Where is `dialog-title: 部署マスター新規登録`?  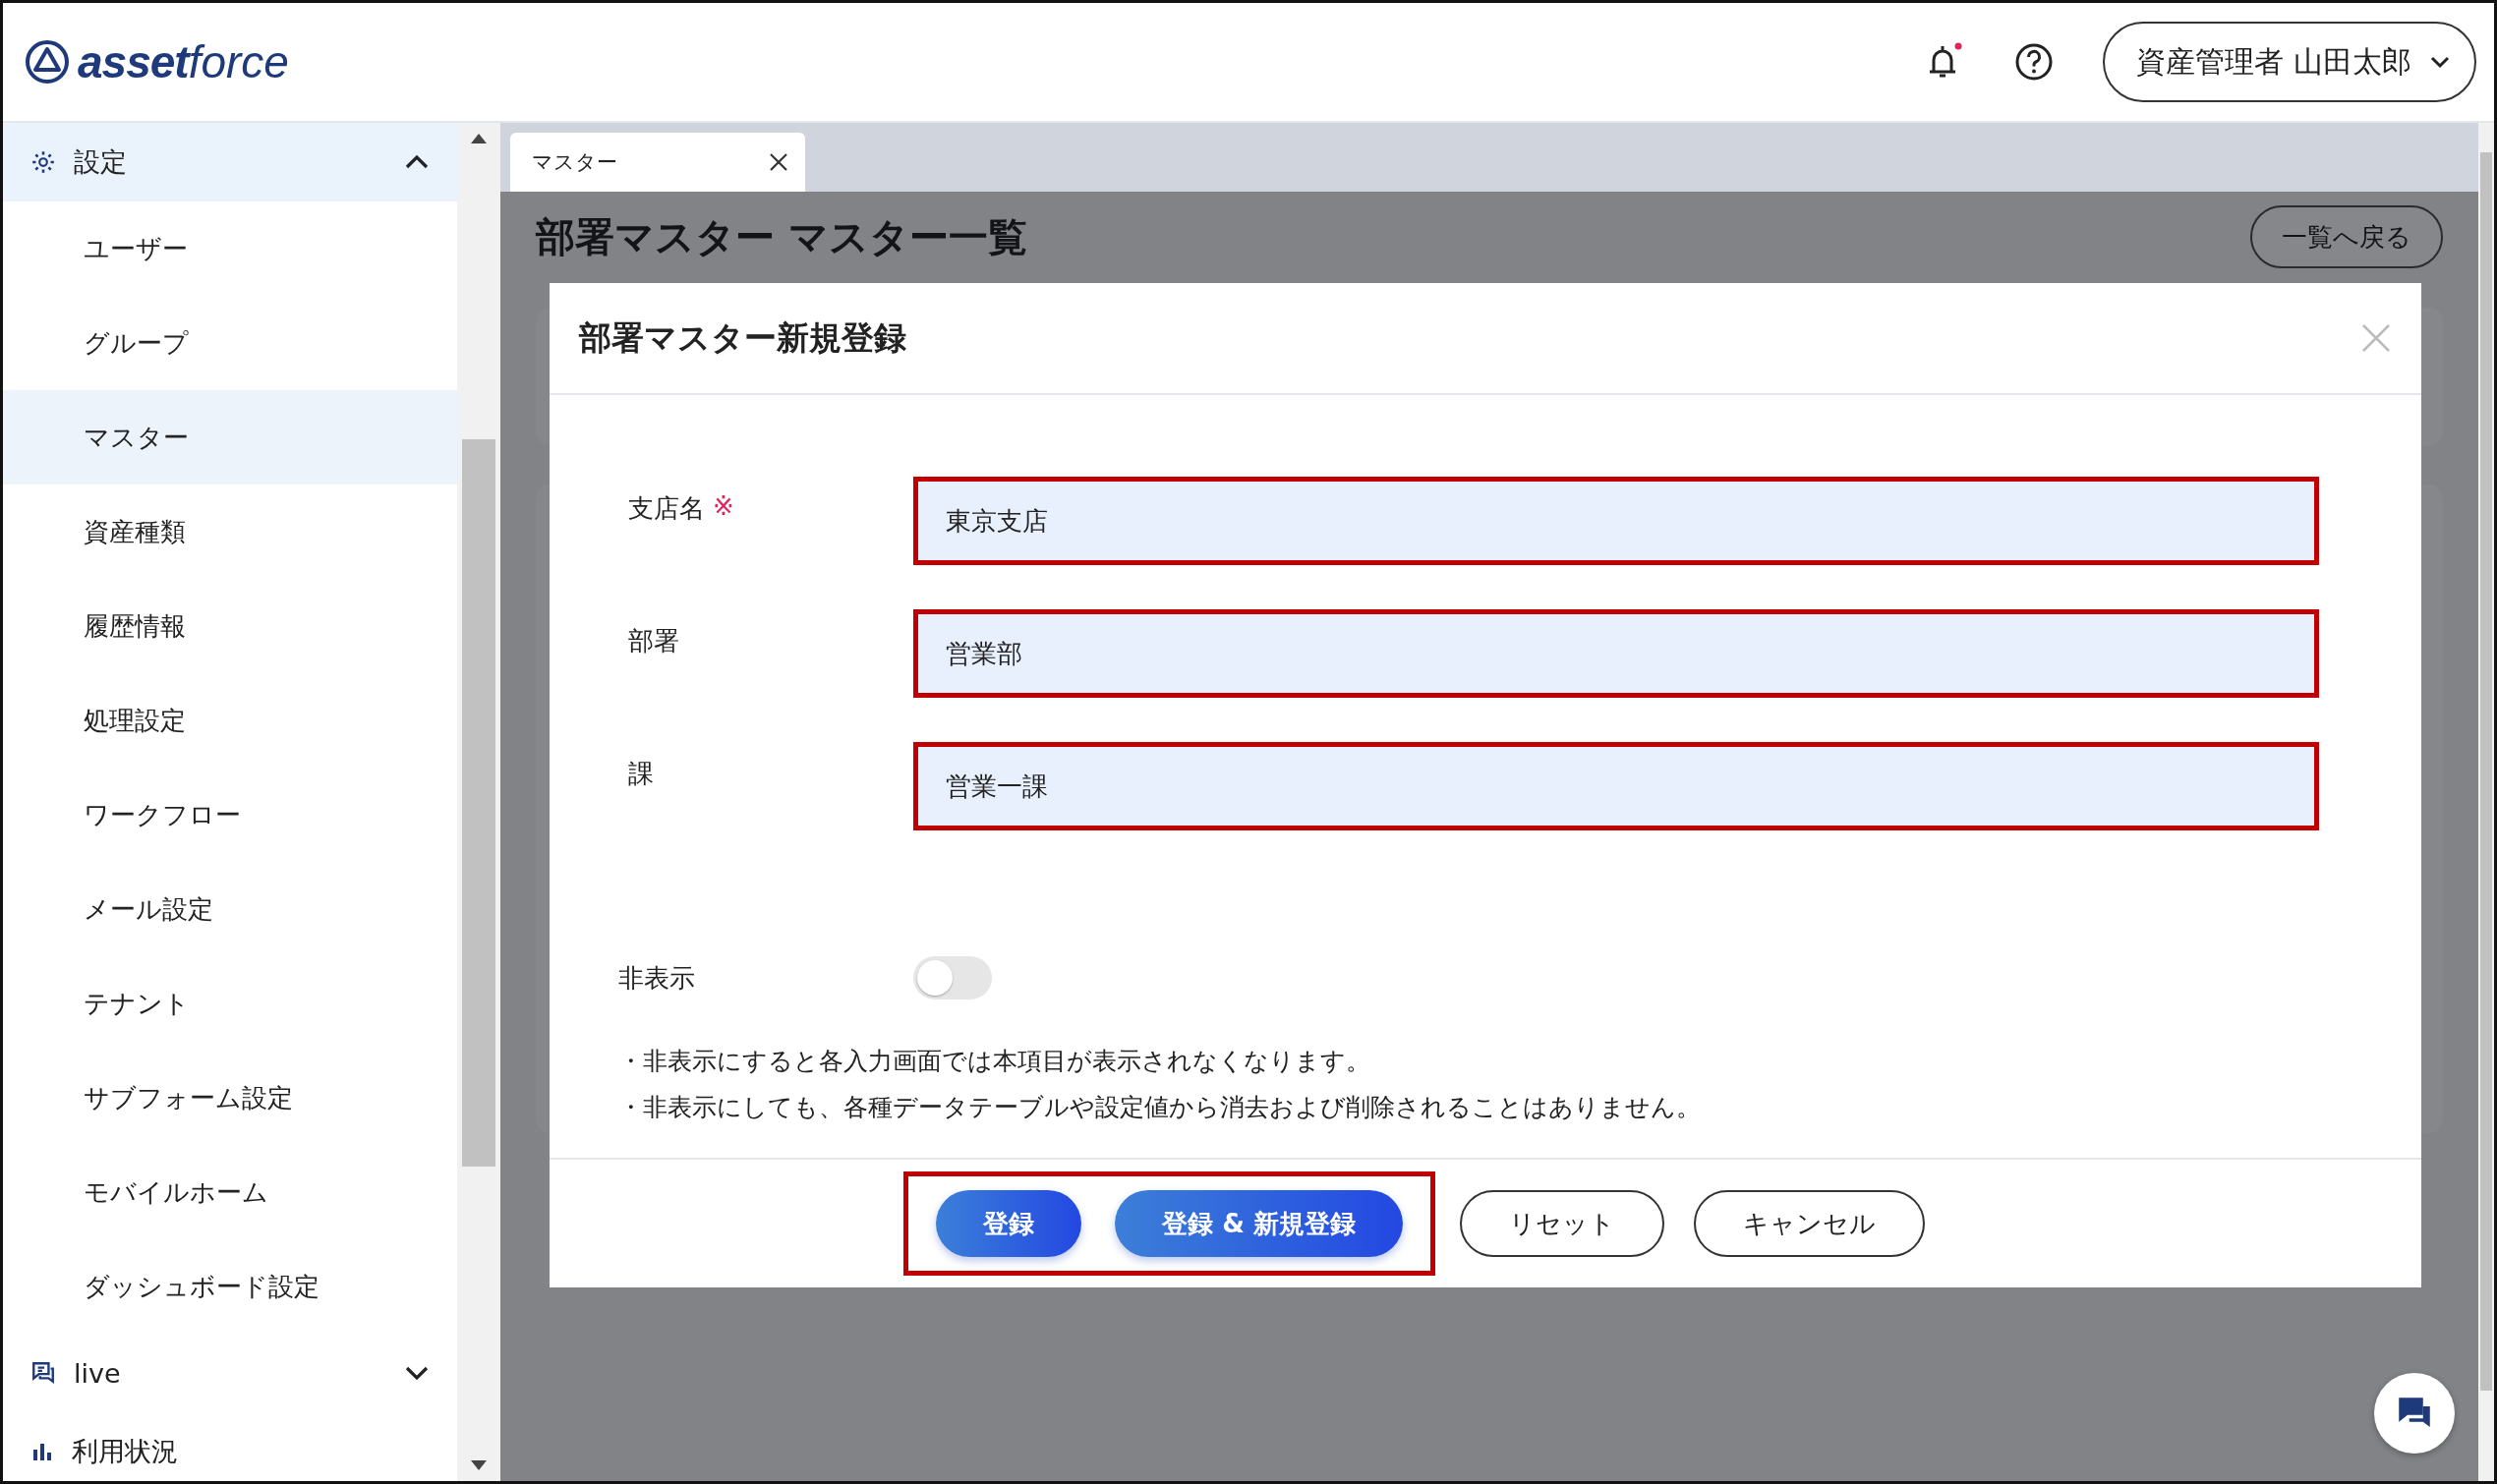 dialog-title: 部署マスター新規登録 is located at coordinates (742, 337).